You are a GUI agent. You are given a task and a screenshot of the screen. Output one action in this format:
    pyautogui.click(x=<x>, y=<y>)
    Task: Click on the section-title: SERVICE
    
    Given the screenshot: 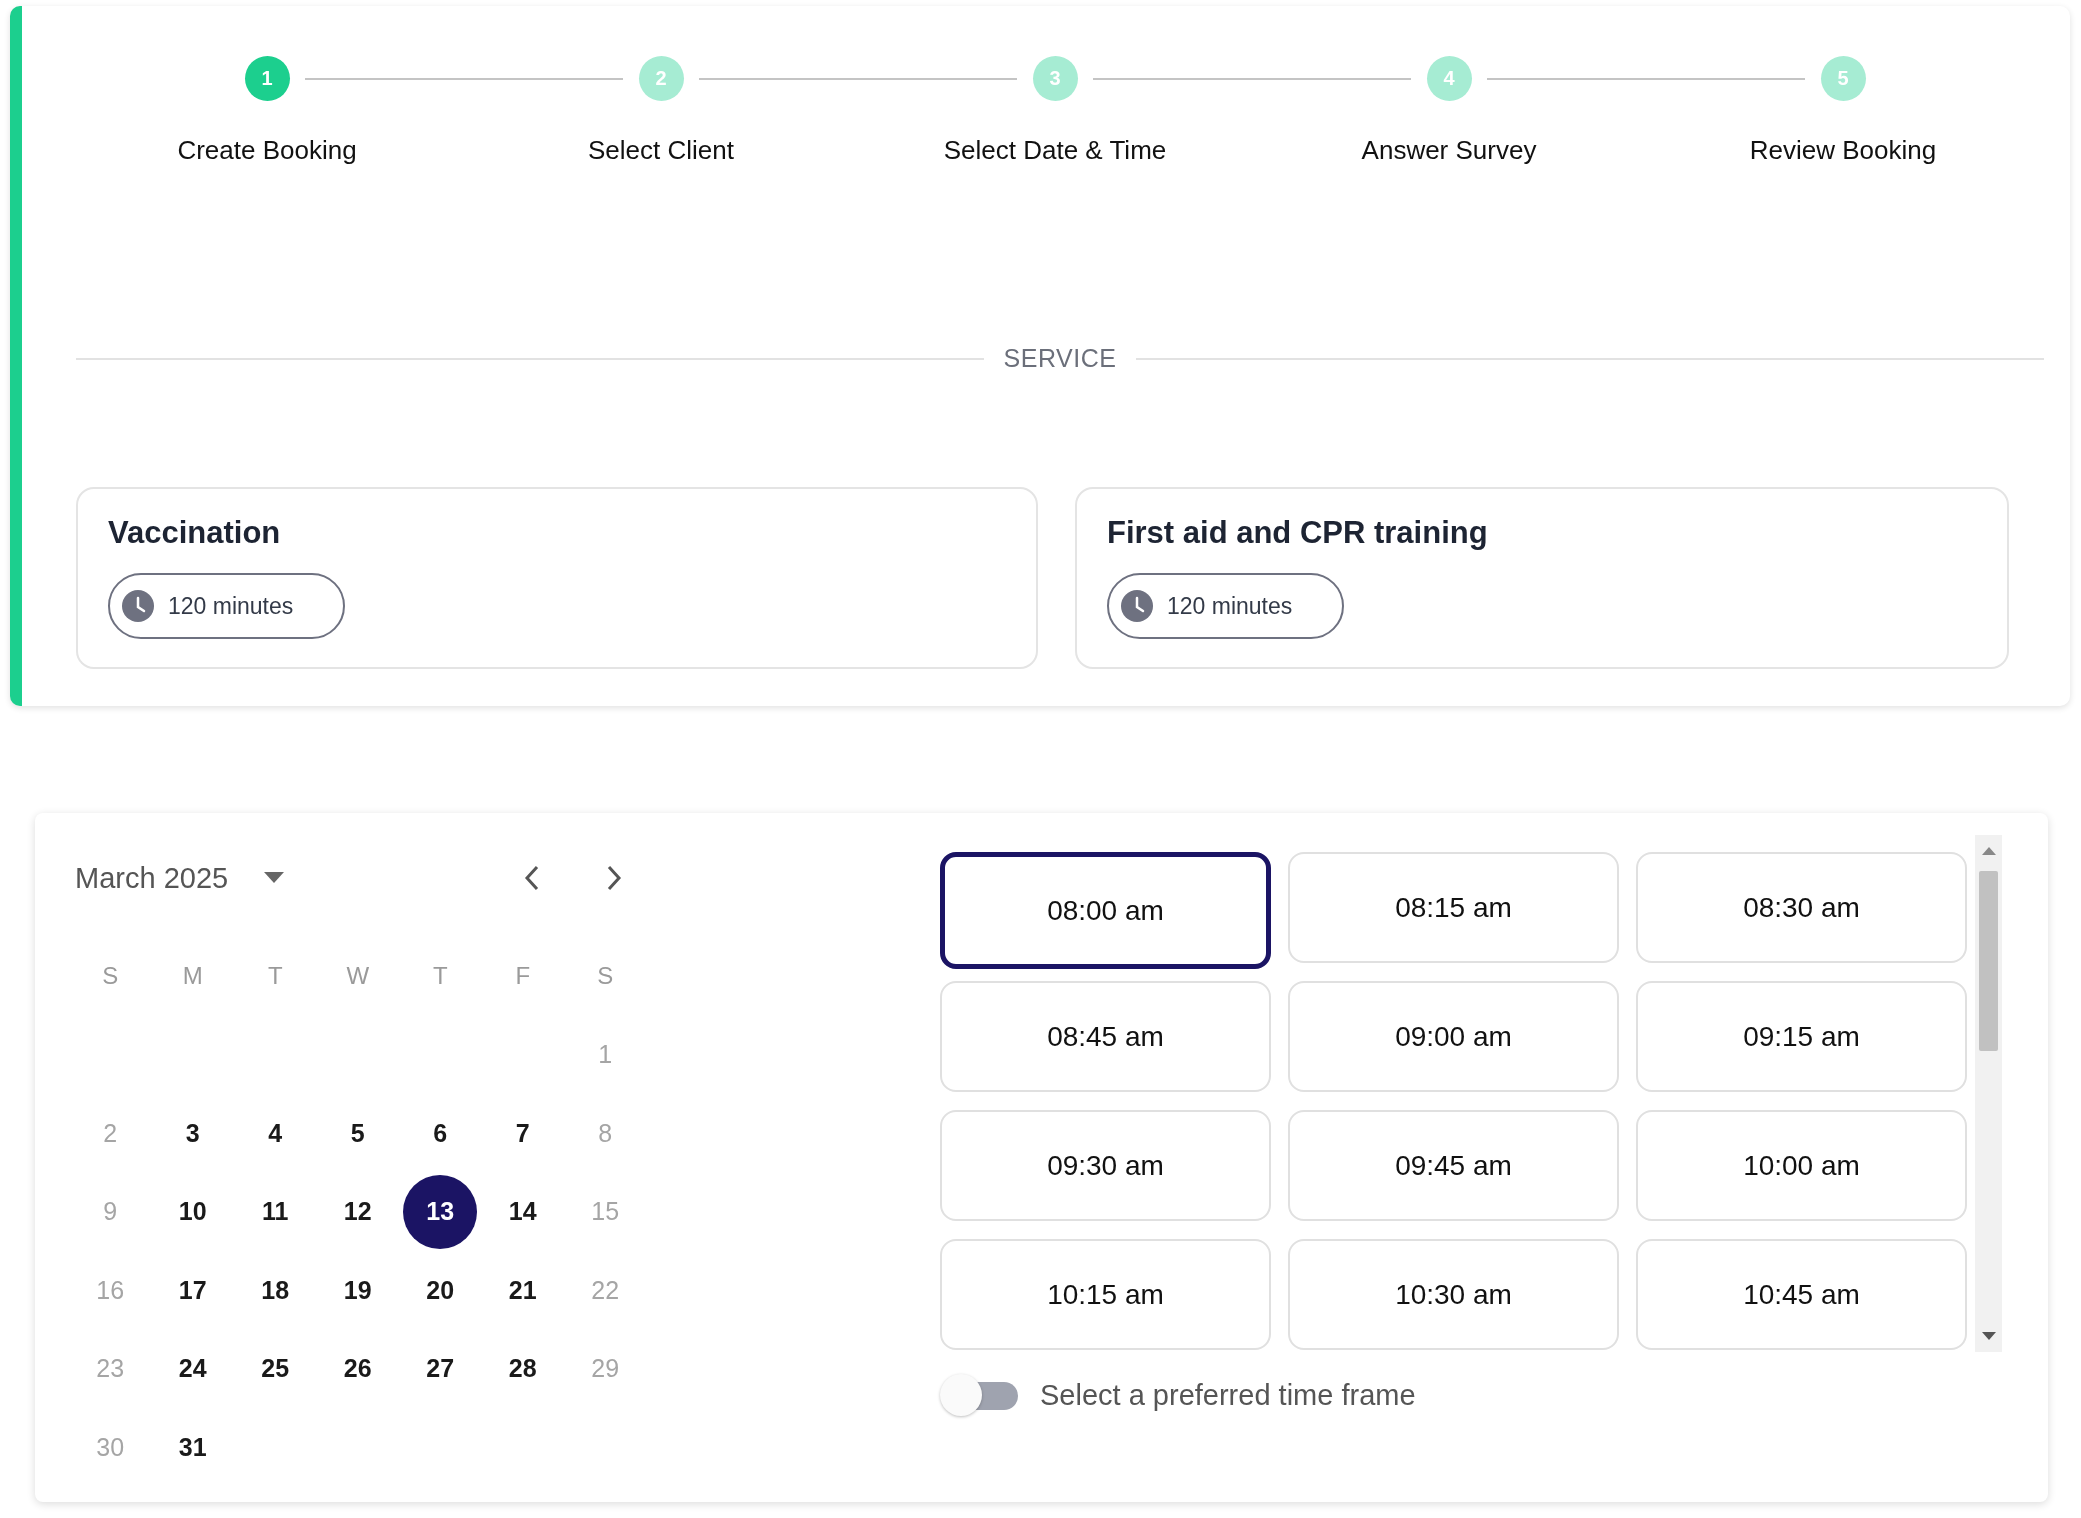 What is the action you would take?
    pyautogui.click(x=1060, y=358)
    